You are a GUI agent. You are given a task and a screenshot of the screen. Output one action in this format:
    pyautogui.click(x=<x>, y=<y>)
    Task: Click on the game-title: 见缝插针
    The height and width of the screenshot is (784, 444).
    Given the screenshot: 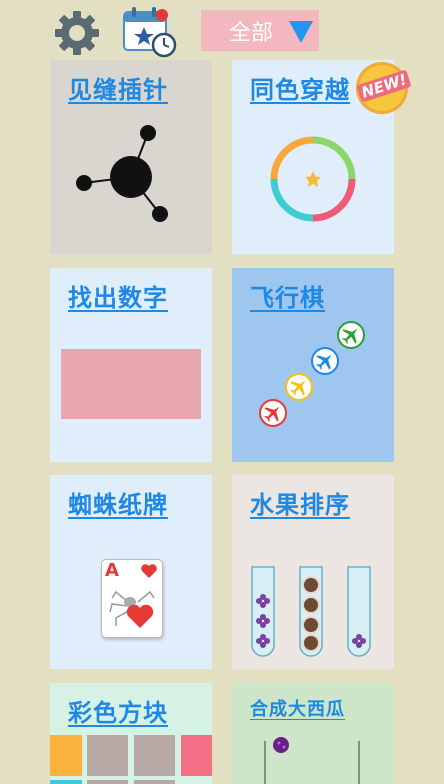 What is the action you would take?
    pyautogui.click(x=118, y=90)
    